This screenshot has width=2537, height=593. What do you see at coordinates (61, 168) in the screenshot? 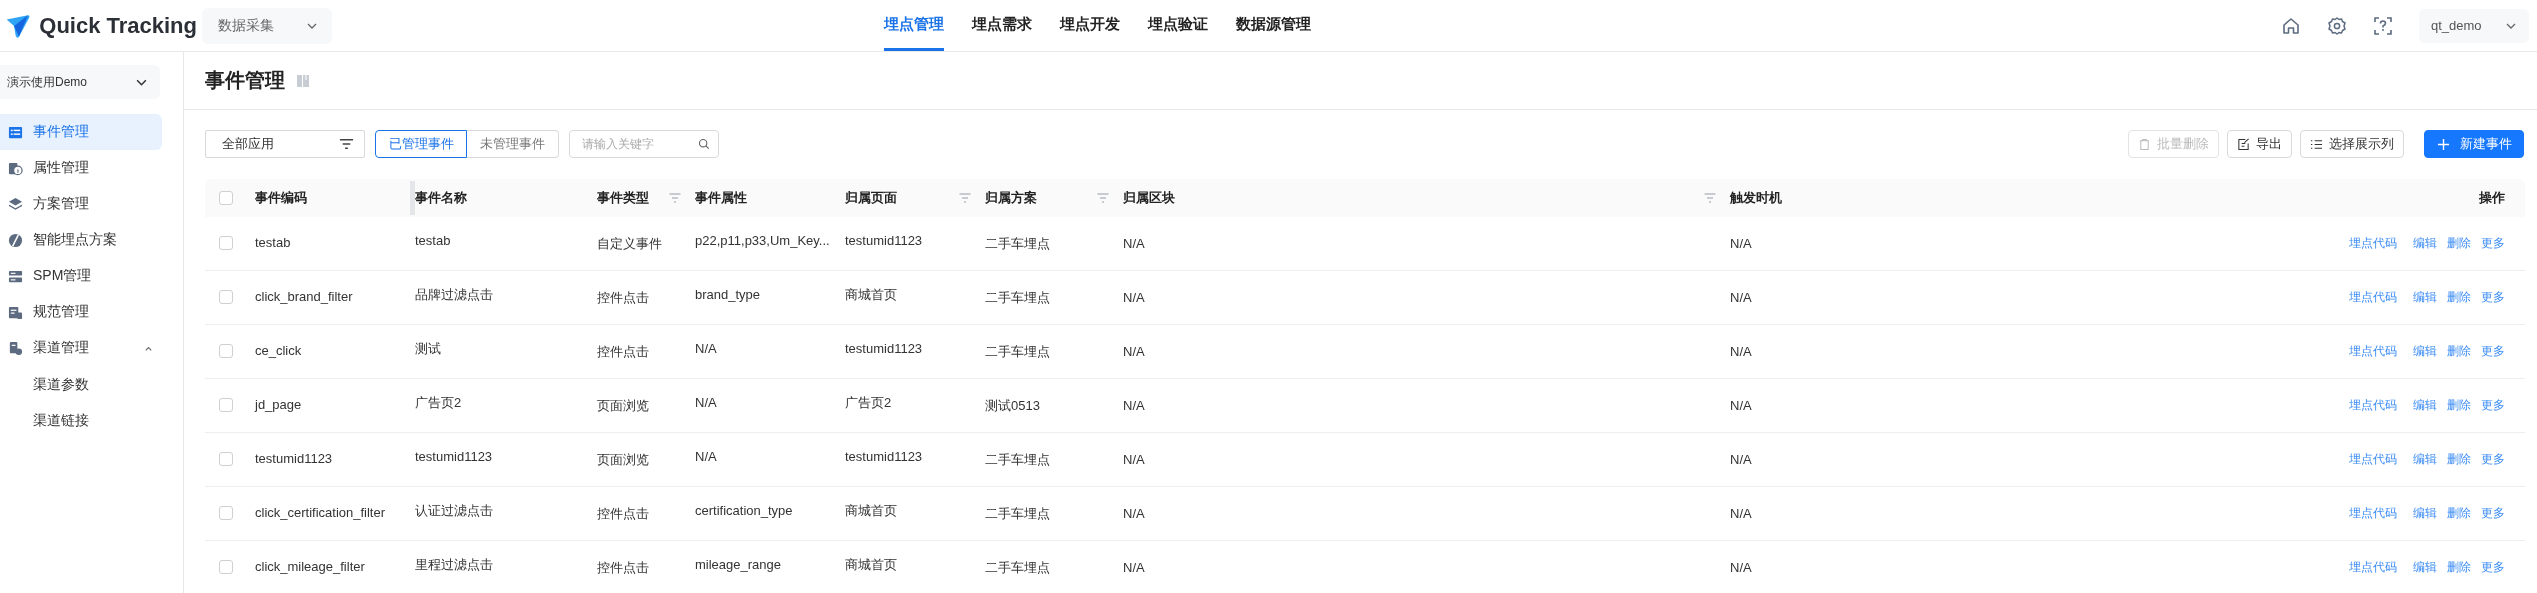
I see `sidebar-label: 属性管理` at bounding box center [61, 168].